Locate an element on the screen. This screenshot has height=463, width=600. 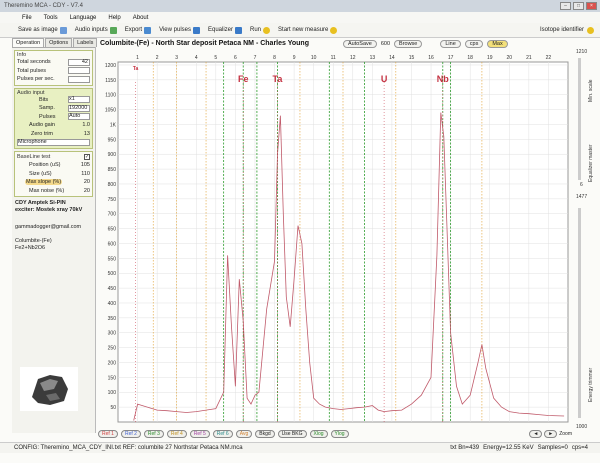
autosave-interval: 600 is located at coordinates (385, 44).